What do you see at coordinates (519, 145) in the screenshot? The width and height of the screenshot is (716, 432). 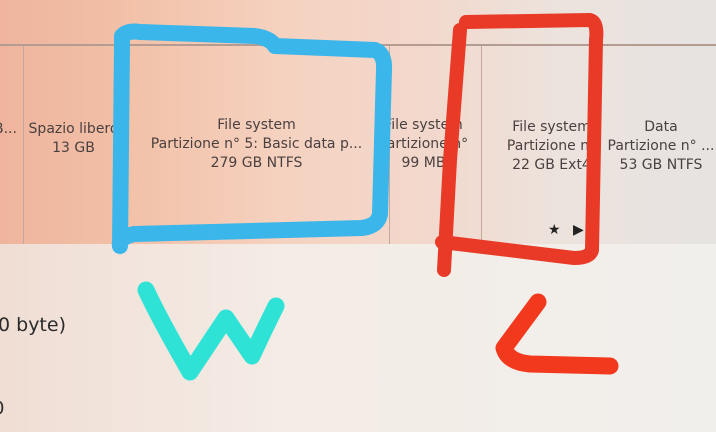 I see `red-annotation-box` at bounding box center [519, 145].